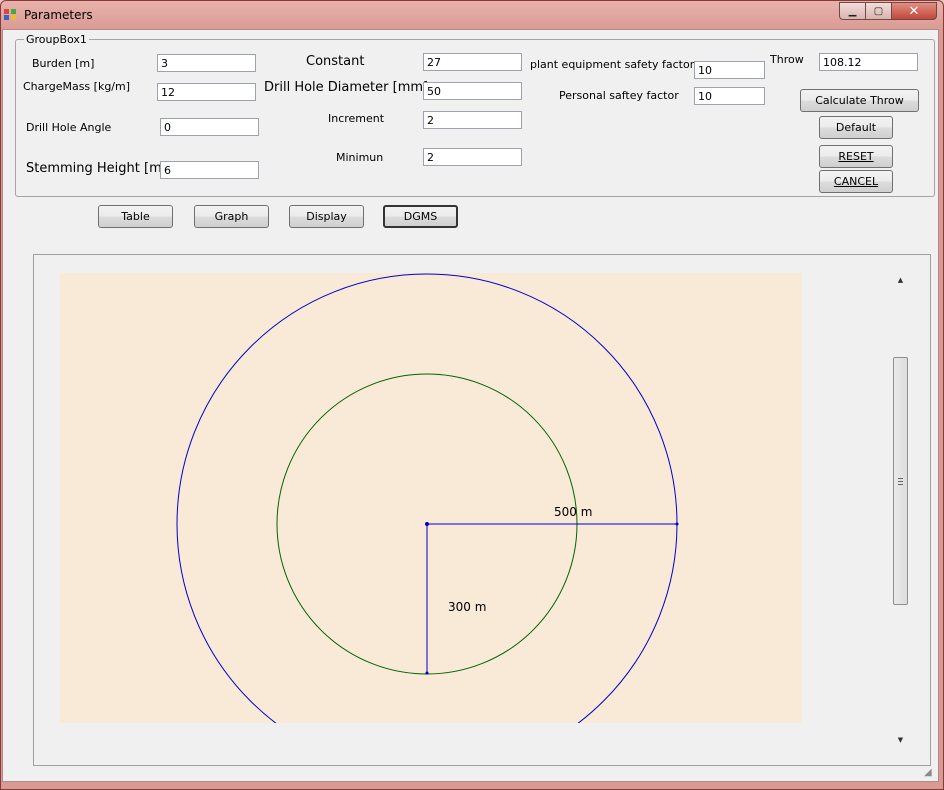 The image size is (944, 790). What do you see at coordinates (729, 96) in the screenshot?
I see `personal-safety-factor-input` at bounding box center [729, 96].